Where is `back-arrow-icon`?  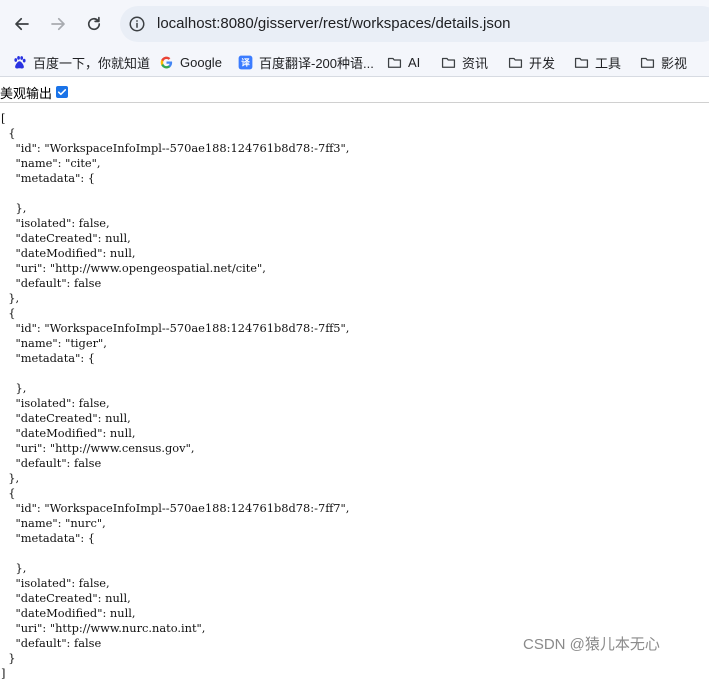
back-arrow-icon is located at coordinates (22, 24).